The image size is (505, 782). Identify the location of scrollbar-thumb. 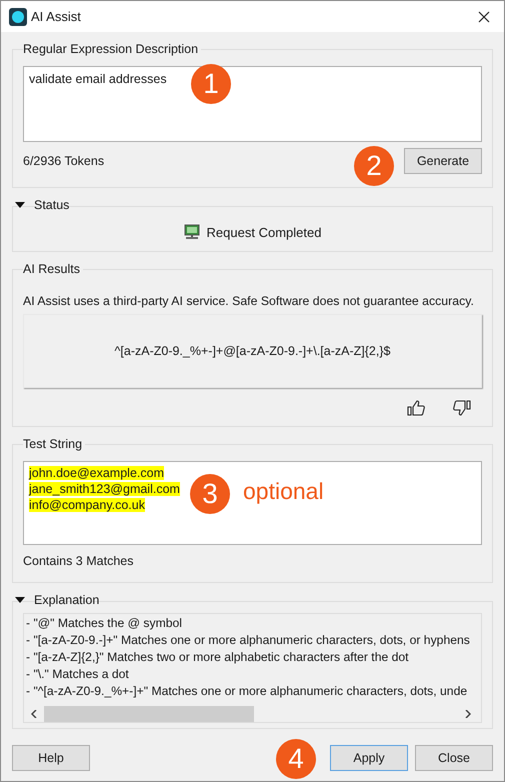
(149, 714).